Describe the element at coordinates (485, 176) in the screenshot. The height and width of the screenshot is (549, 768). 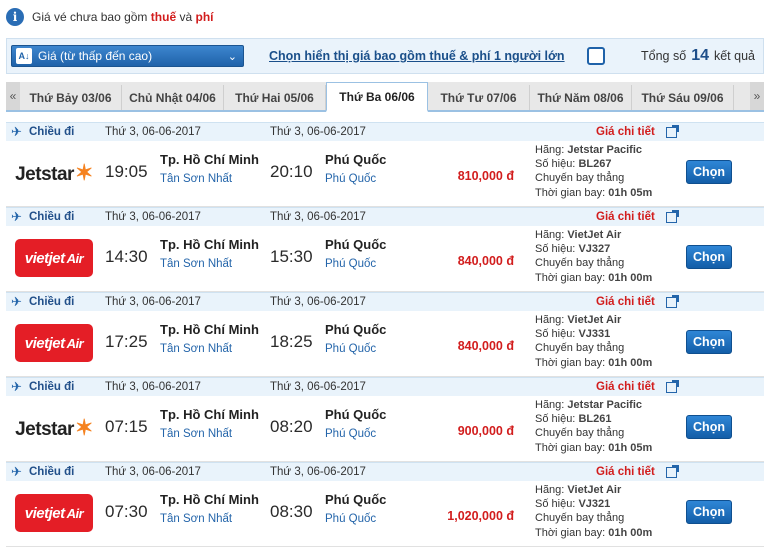
I see `ticket-price: 810,000 đ` at that location.